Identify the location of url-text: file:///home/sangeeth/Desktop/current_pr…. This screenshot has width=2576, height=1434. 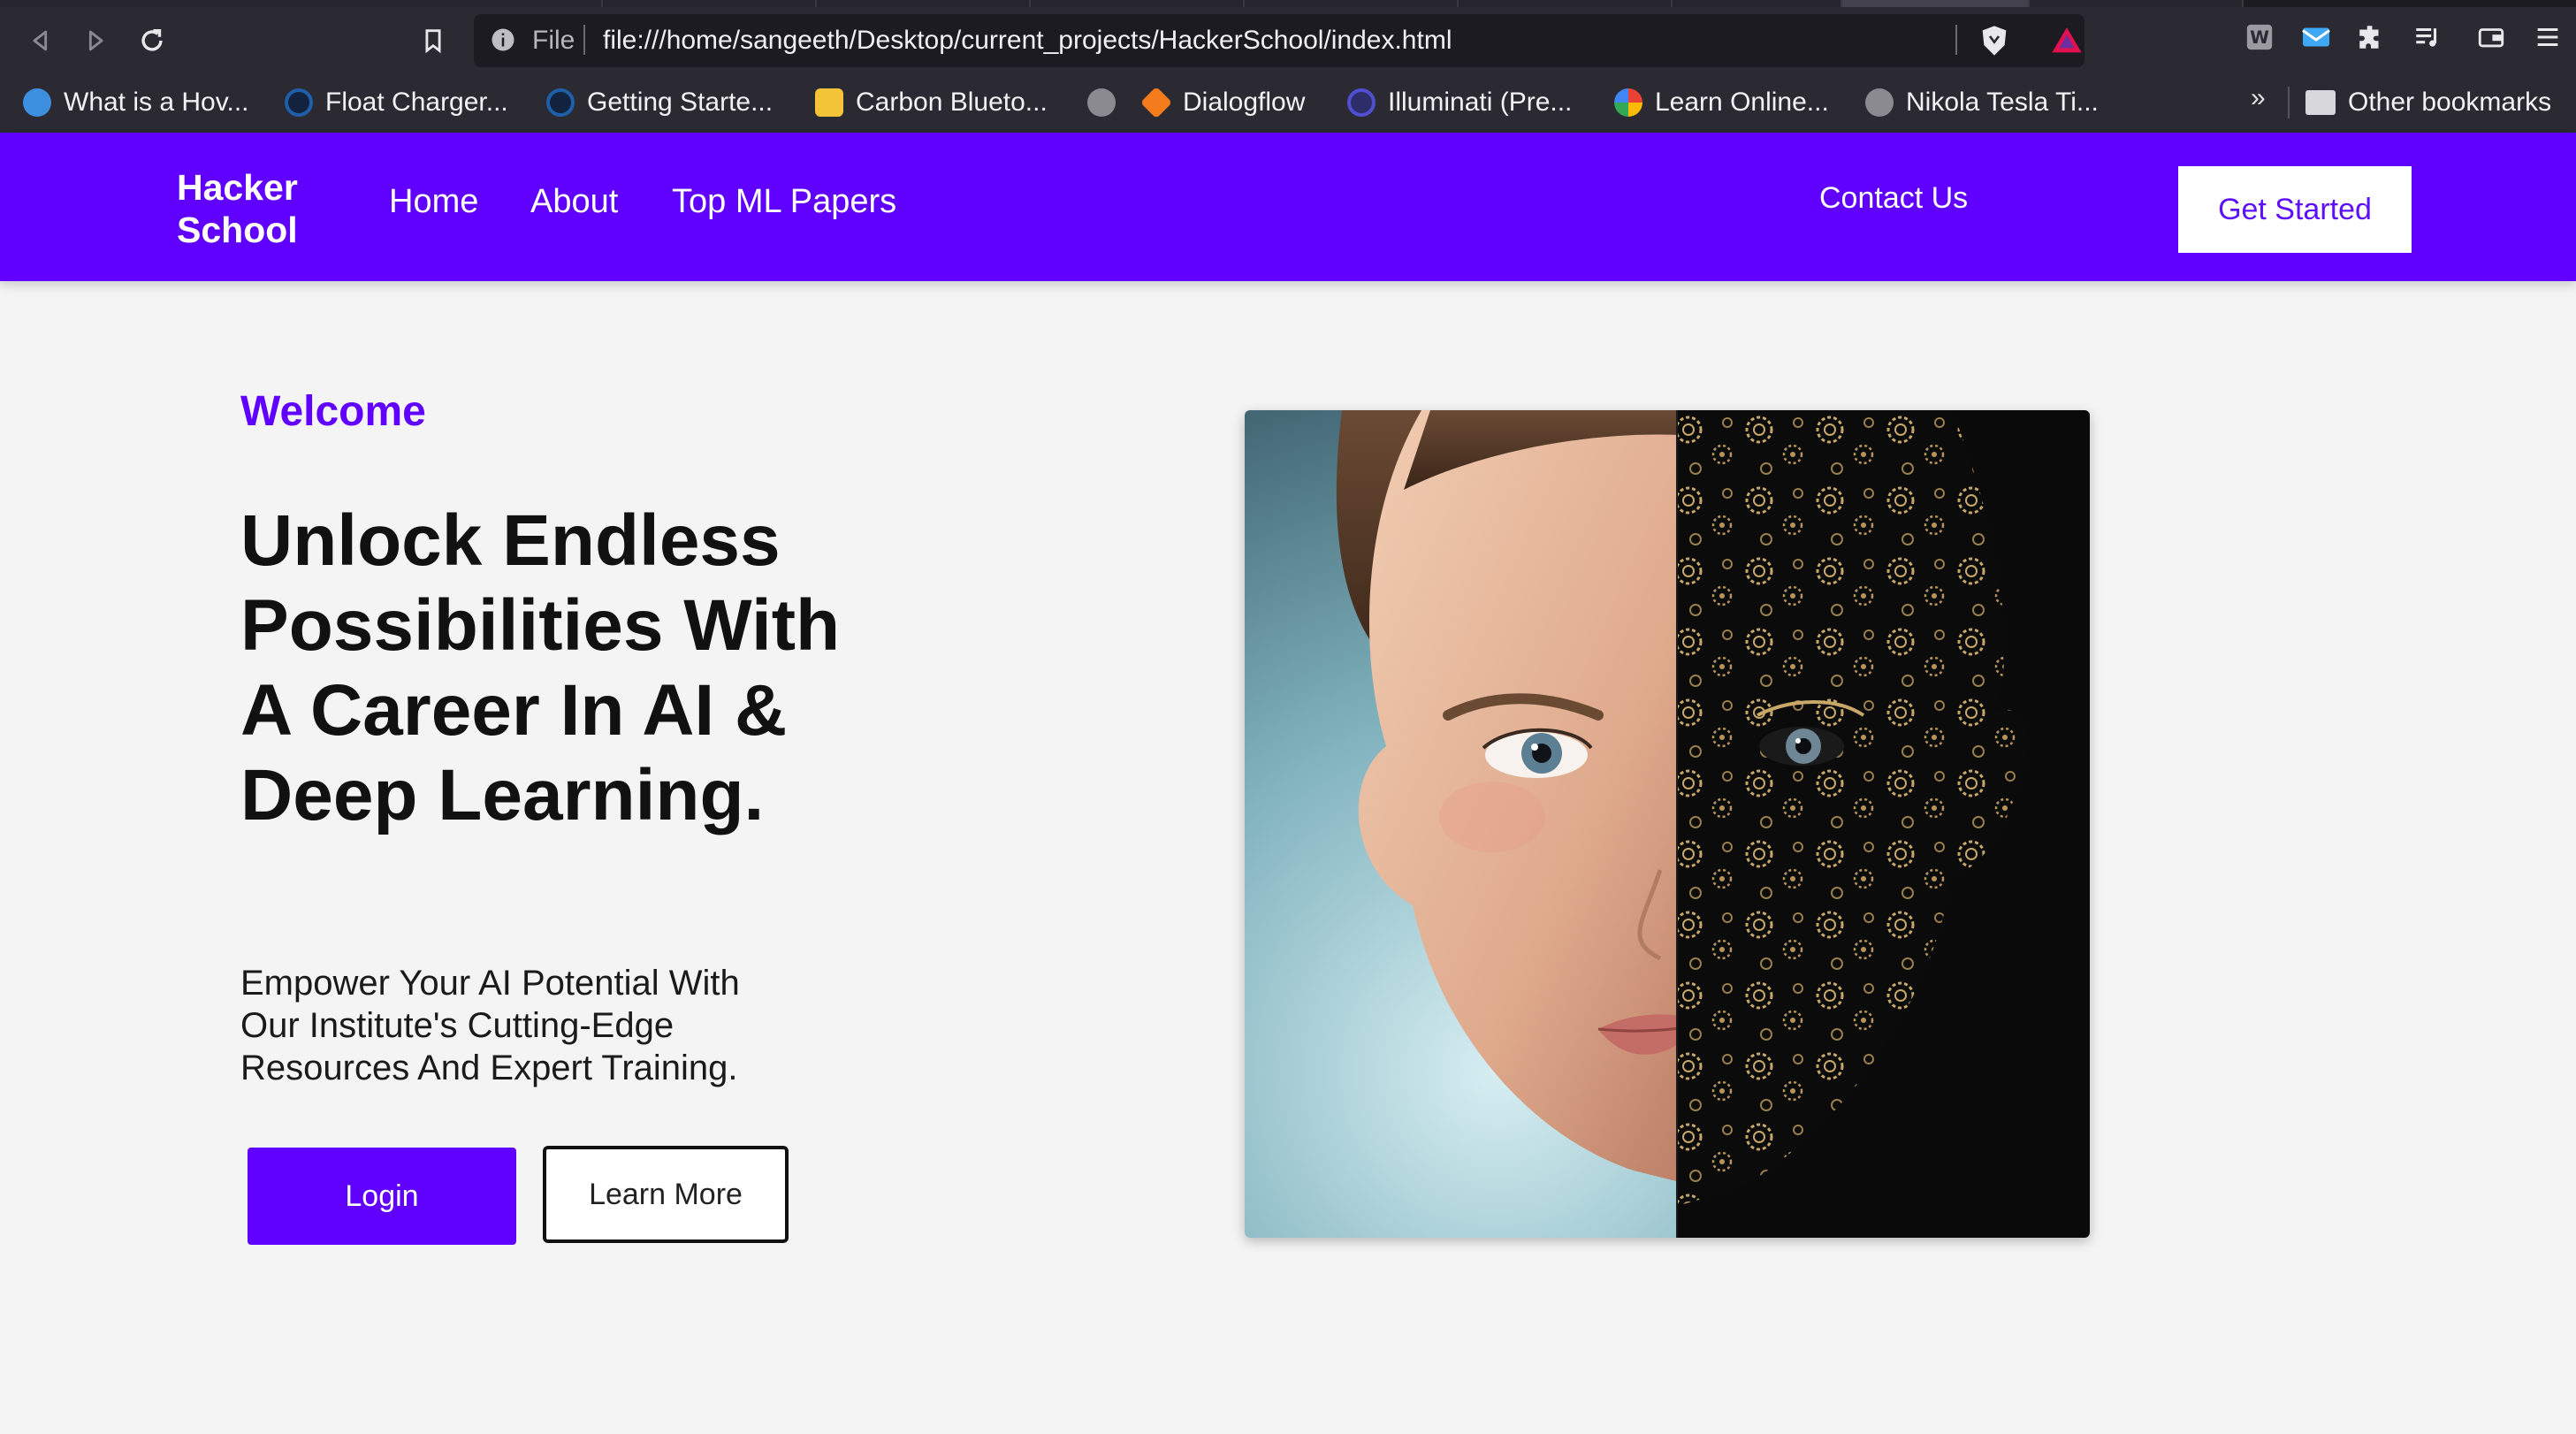
(1027, 41).